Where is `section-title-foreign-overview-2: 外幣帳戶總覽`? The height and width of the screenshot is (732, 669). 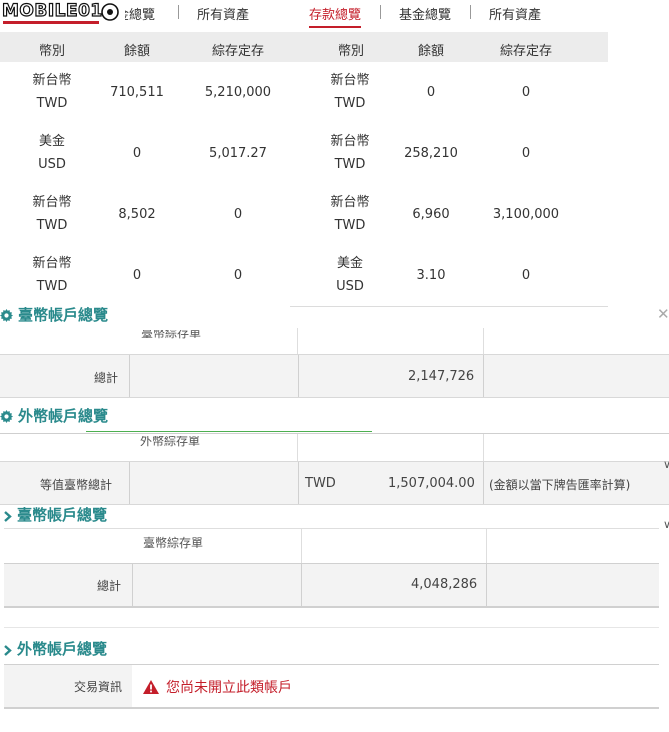 section-title-foreign-overview-2: 外幣帳戶總覽 is located at coordinates (55, 648).